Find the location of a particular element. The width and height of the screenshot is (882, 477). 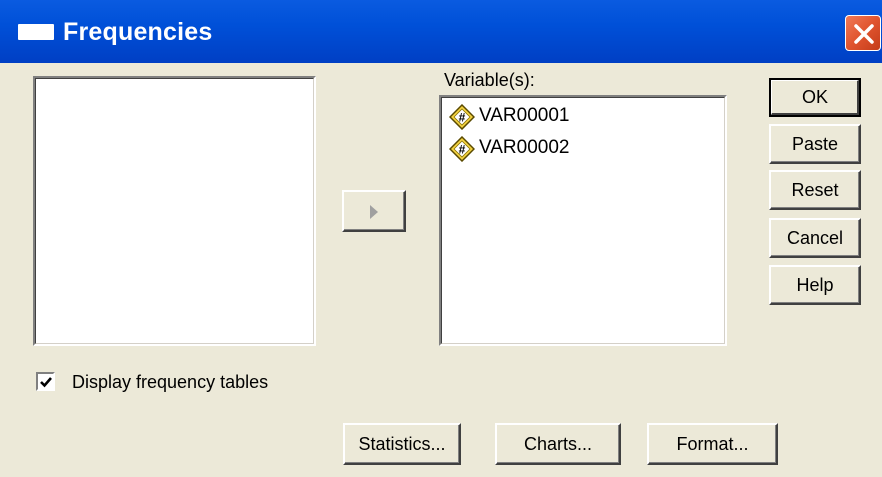

move-variable-button is located at coordinates (374, 211).